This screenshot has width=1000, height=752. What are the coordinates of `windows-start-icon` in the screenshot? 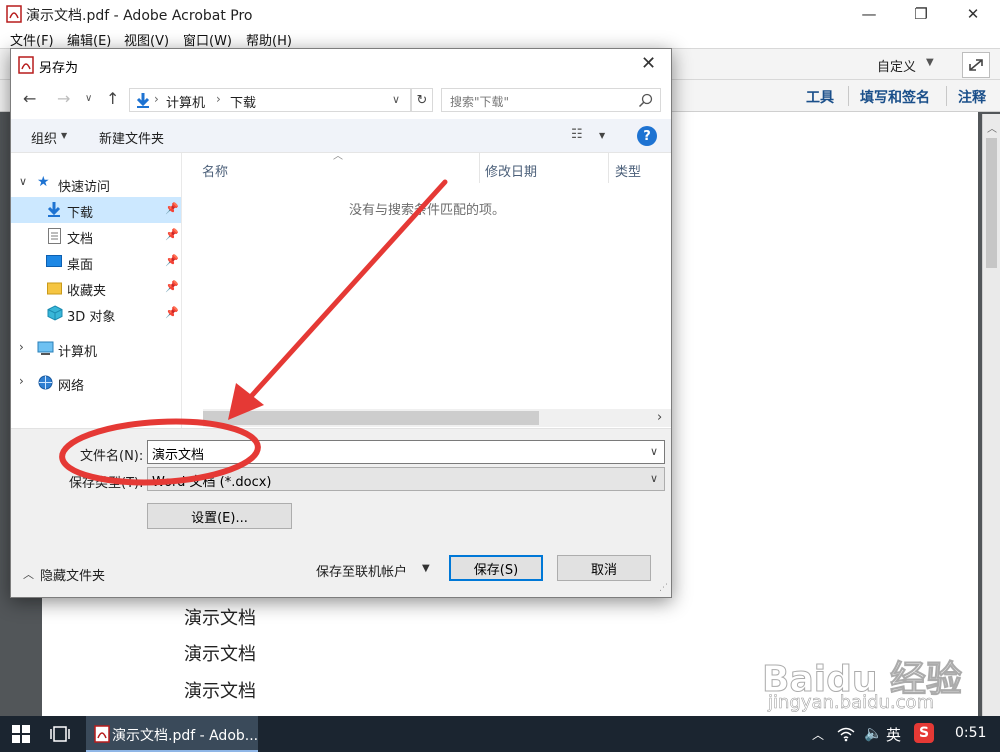 It's located at (21, 734).